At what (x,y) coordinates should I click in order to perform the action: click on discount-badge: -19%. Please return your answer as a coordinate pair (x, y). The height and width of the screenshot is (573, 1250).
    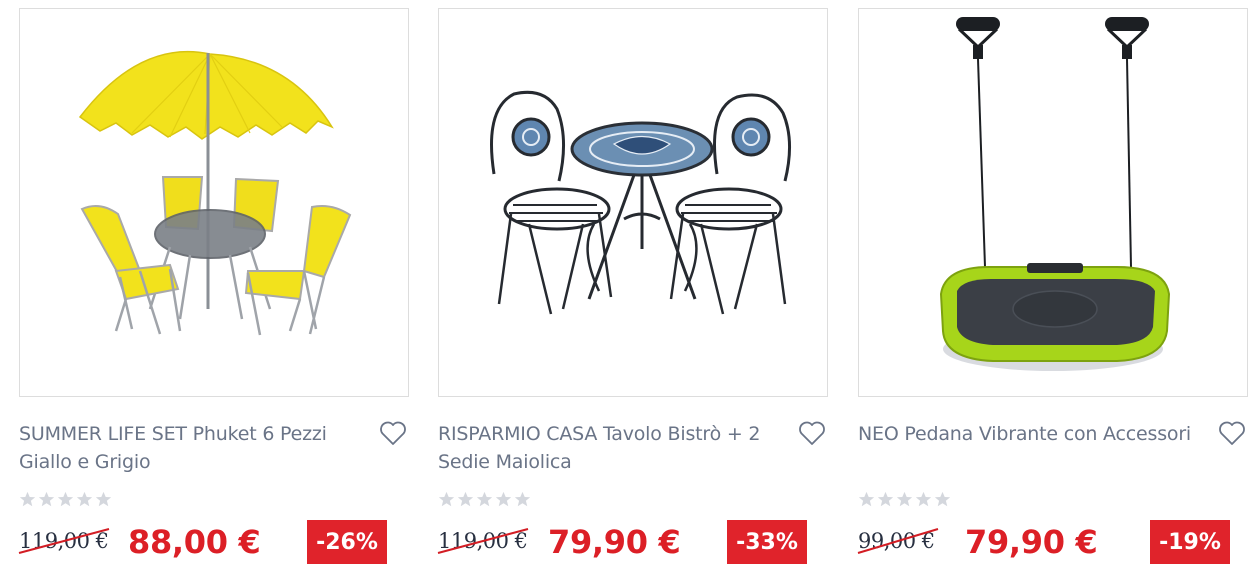
    Looking at the image, I should click on (1190, 542).